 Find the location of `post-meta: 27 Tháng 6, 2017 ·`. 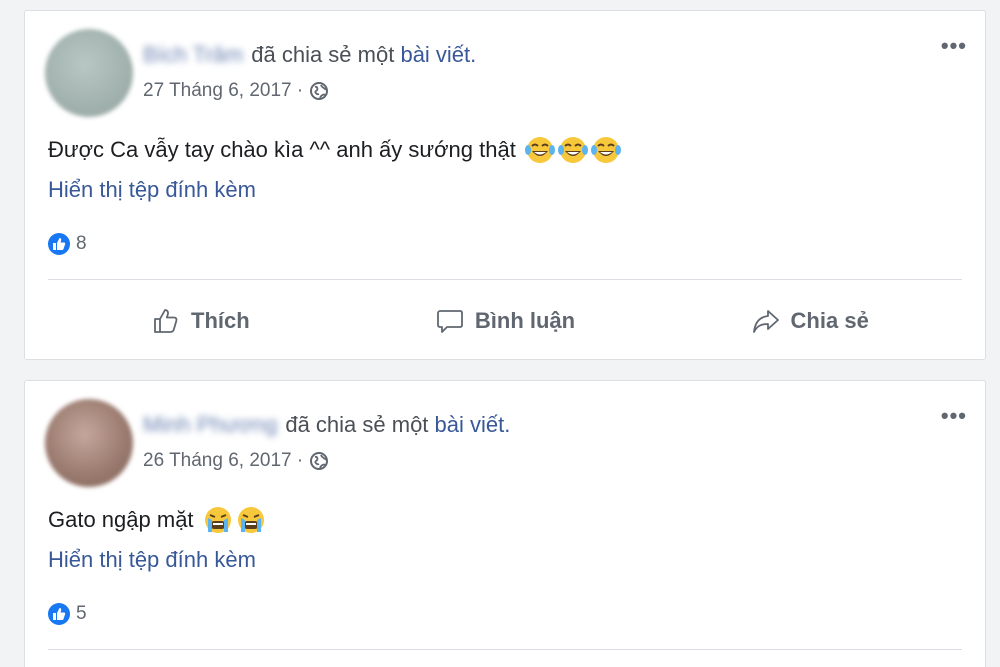

post-meta: 27 Tháng 6, 2017 · is located at coordinates (236, 91).